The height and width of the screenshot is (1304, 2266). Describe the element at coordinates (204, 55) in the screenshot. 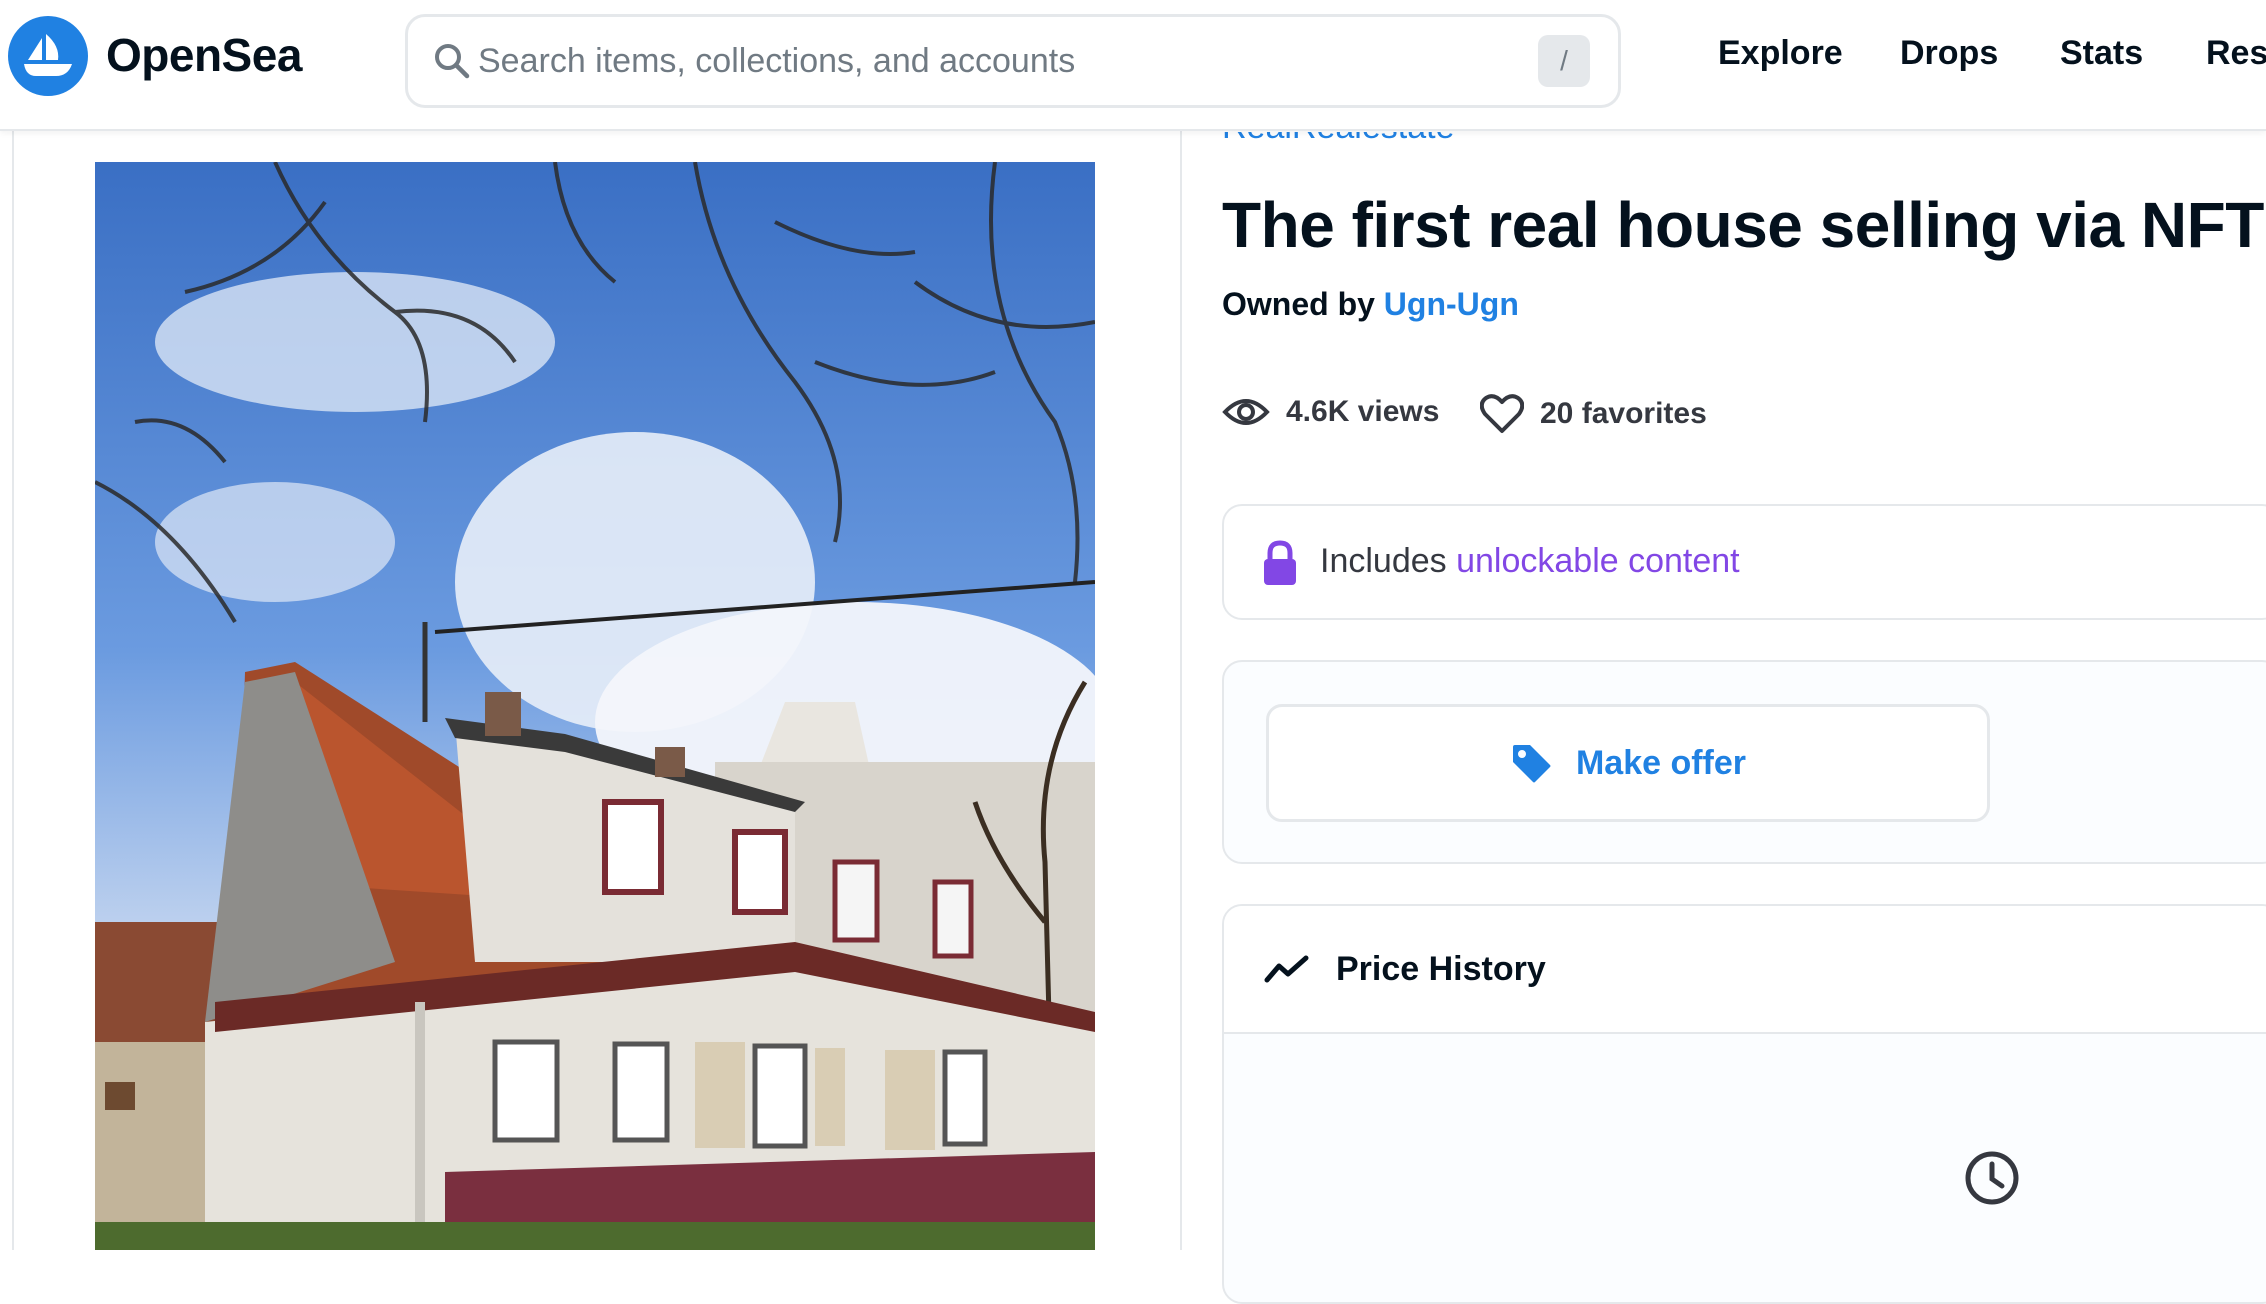

I see `brand-name: OpenSea` at that location.